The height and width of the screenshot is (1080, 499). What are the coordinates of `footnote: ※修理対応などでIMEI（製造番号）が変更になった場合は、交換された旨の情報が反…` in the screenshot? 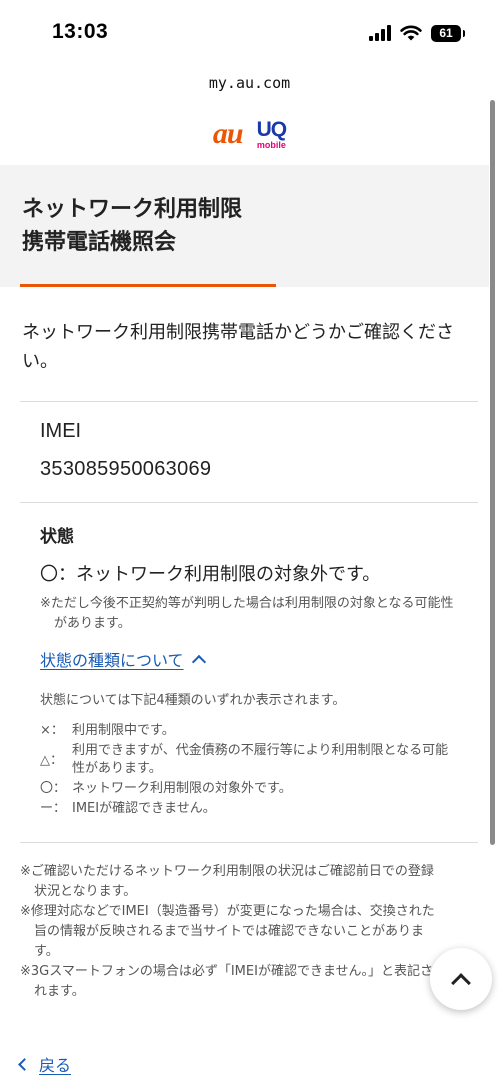 It's located at (227, 931).